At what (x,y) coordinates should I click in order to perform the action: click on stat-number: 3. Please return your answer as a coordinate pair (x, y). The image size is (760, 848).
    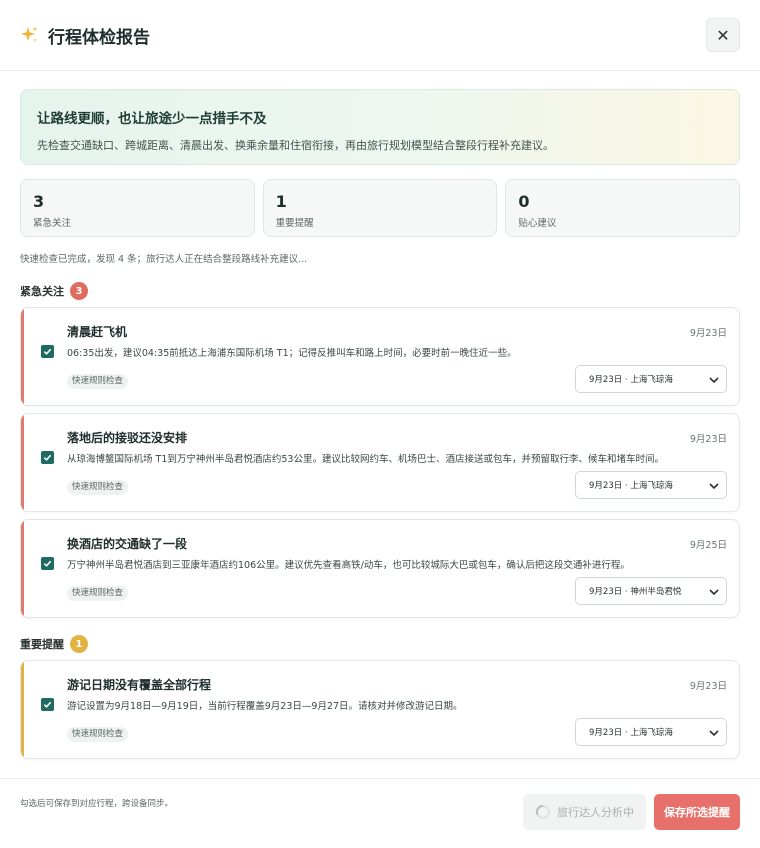
    Looking at the image, I should click on (39, 201).